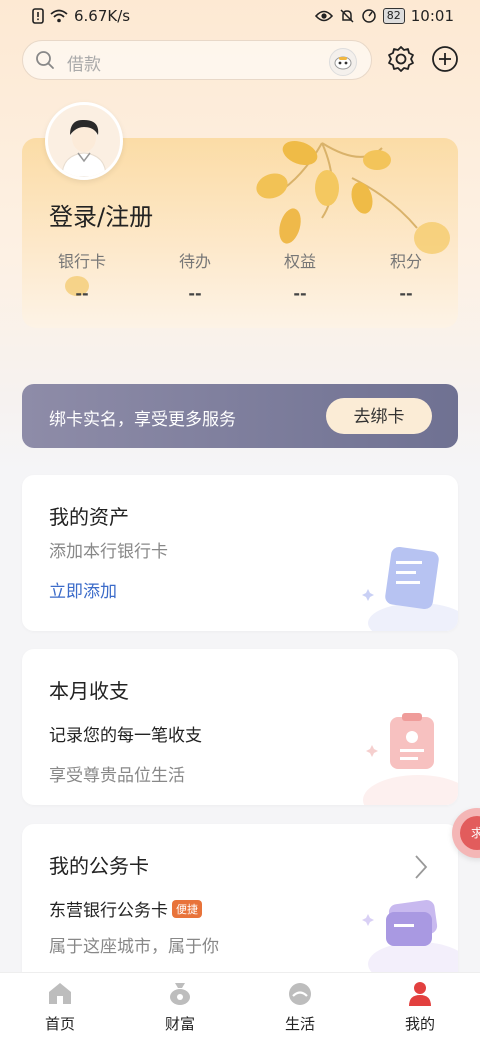 This screenshot has height=1041, width=480. Describe the element at coordinates (299, 1024) in the screenshot. I see `nav-label: 生活` at that location.